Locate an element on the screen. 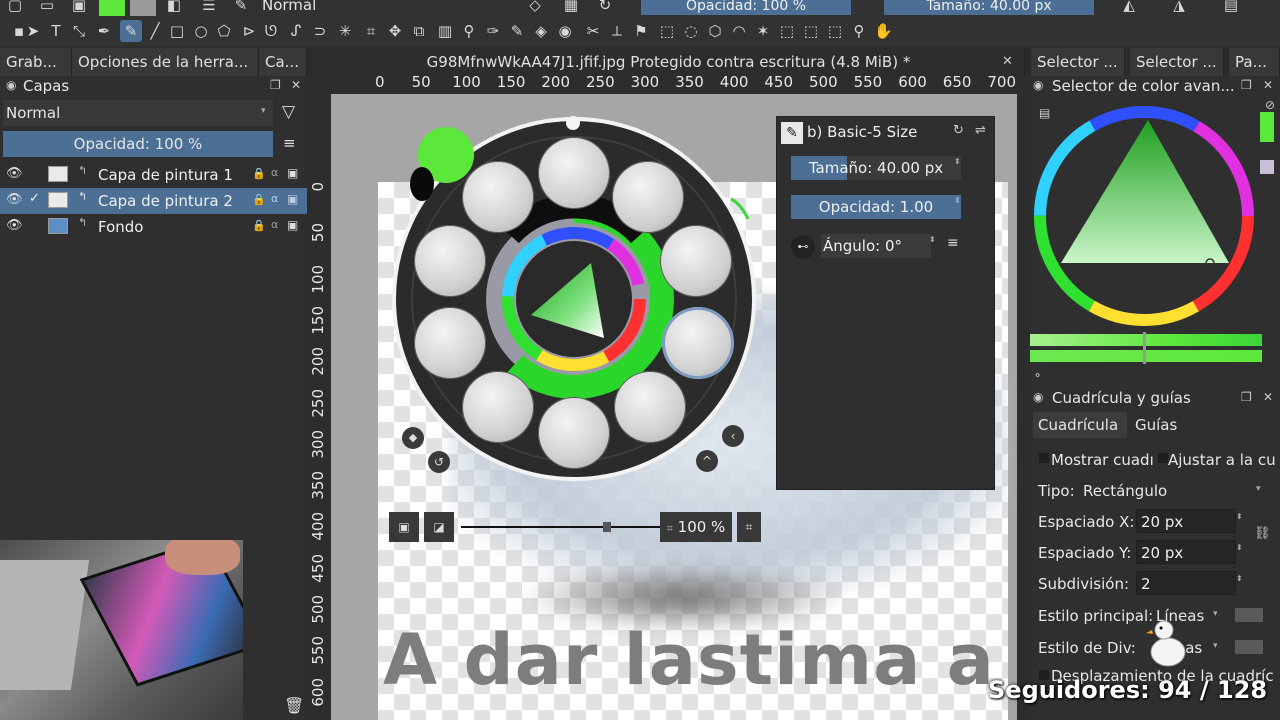 The image size is (1280, 720). zoom-tool-icon: ⚲ is located at coordinates (859, 31).